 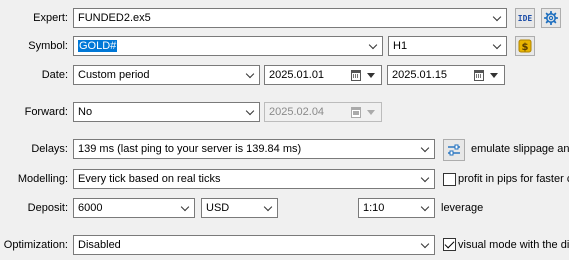 I want to click on ide-button: IDE, so click(x=525, y=18).